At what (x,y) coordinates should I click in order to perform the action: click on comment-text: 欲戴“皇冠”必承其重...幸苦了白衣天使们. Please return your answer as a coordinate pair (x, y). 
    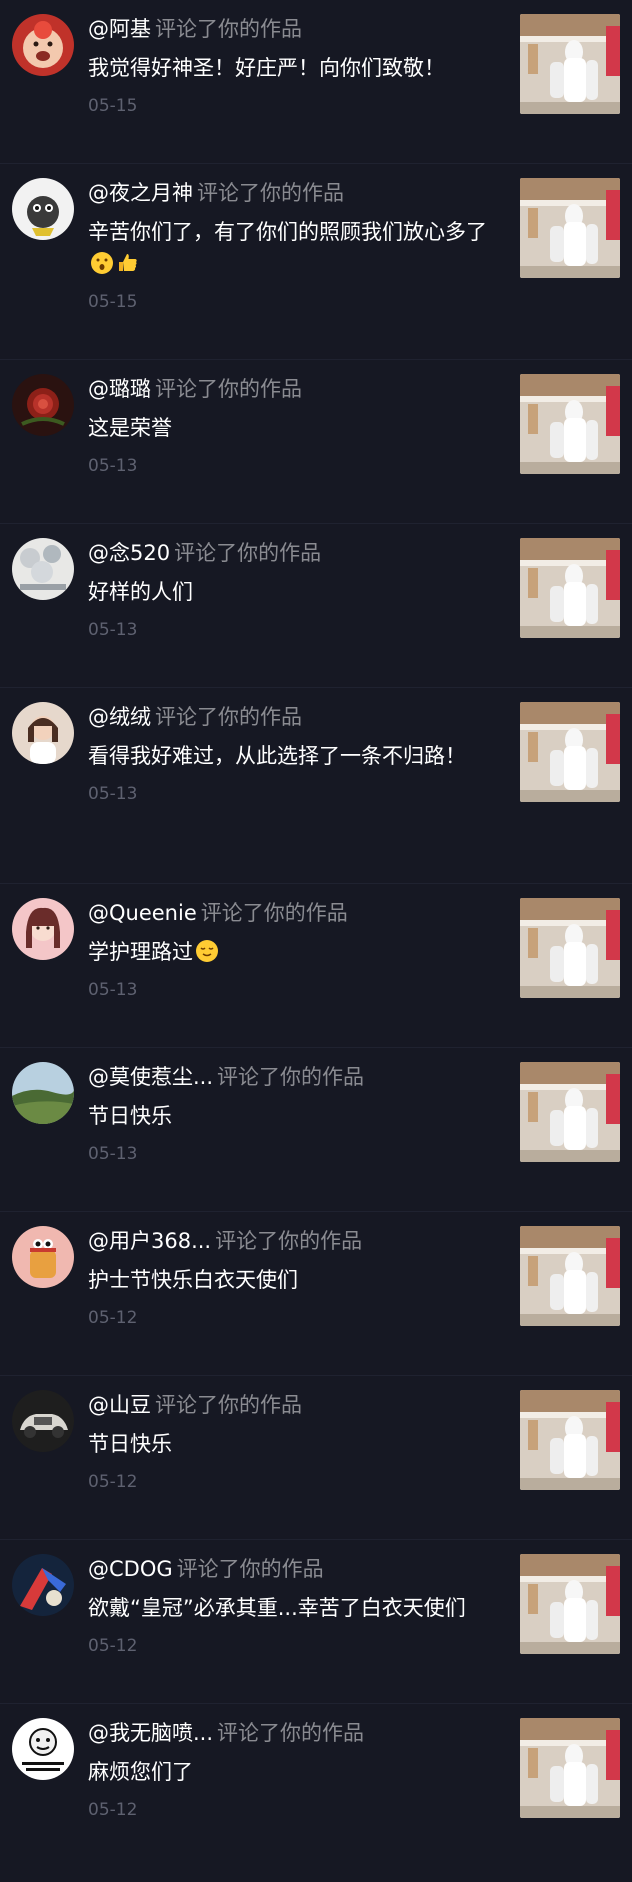
    Looking at the image, I should click on (277, 1608).